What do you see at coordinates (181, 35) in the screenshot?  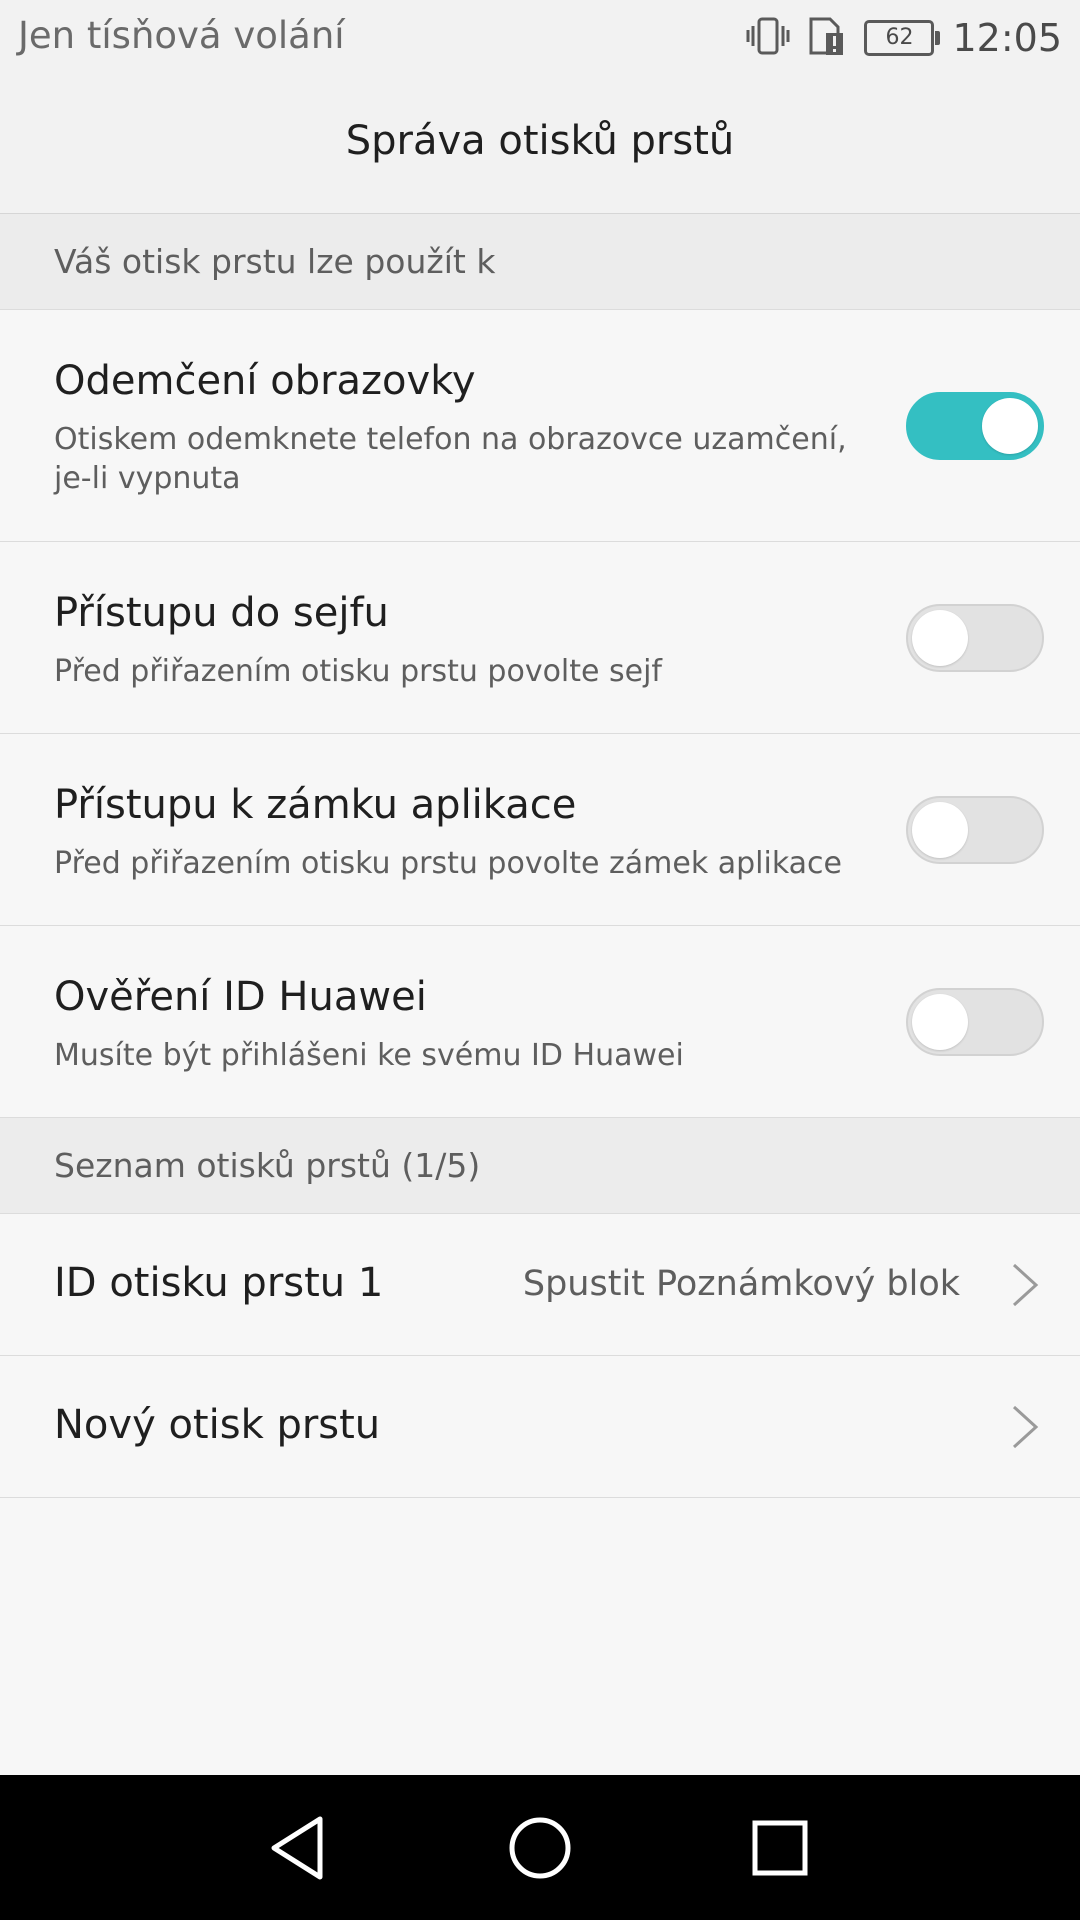 I see `carrier-label: Jen tísňová volání` at bounding box center [181, 35].